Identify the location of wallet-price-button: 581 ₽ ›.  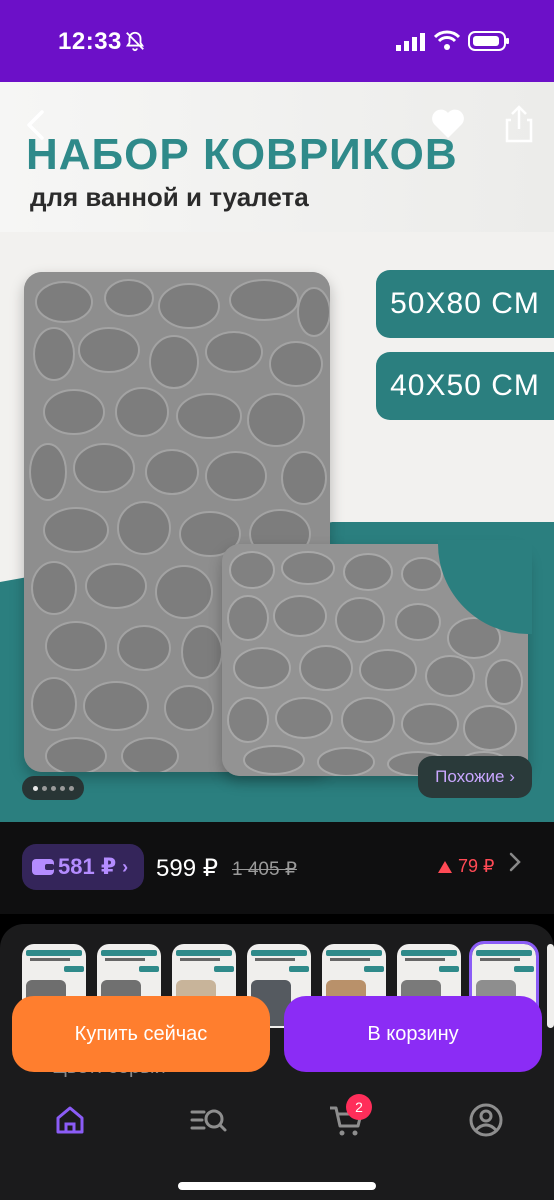
(83, 867).